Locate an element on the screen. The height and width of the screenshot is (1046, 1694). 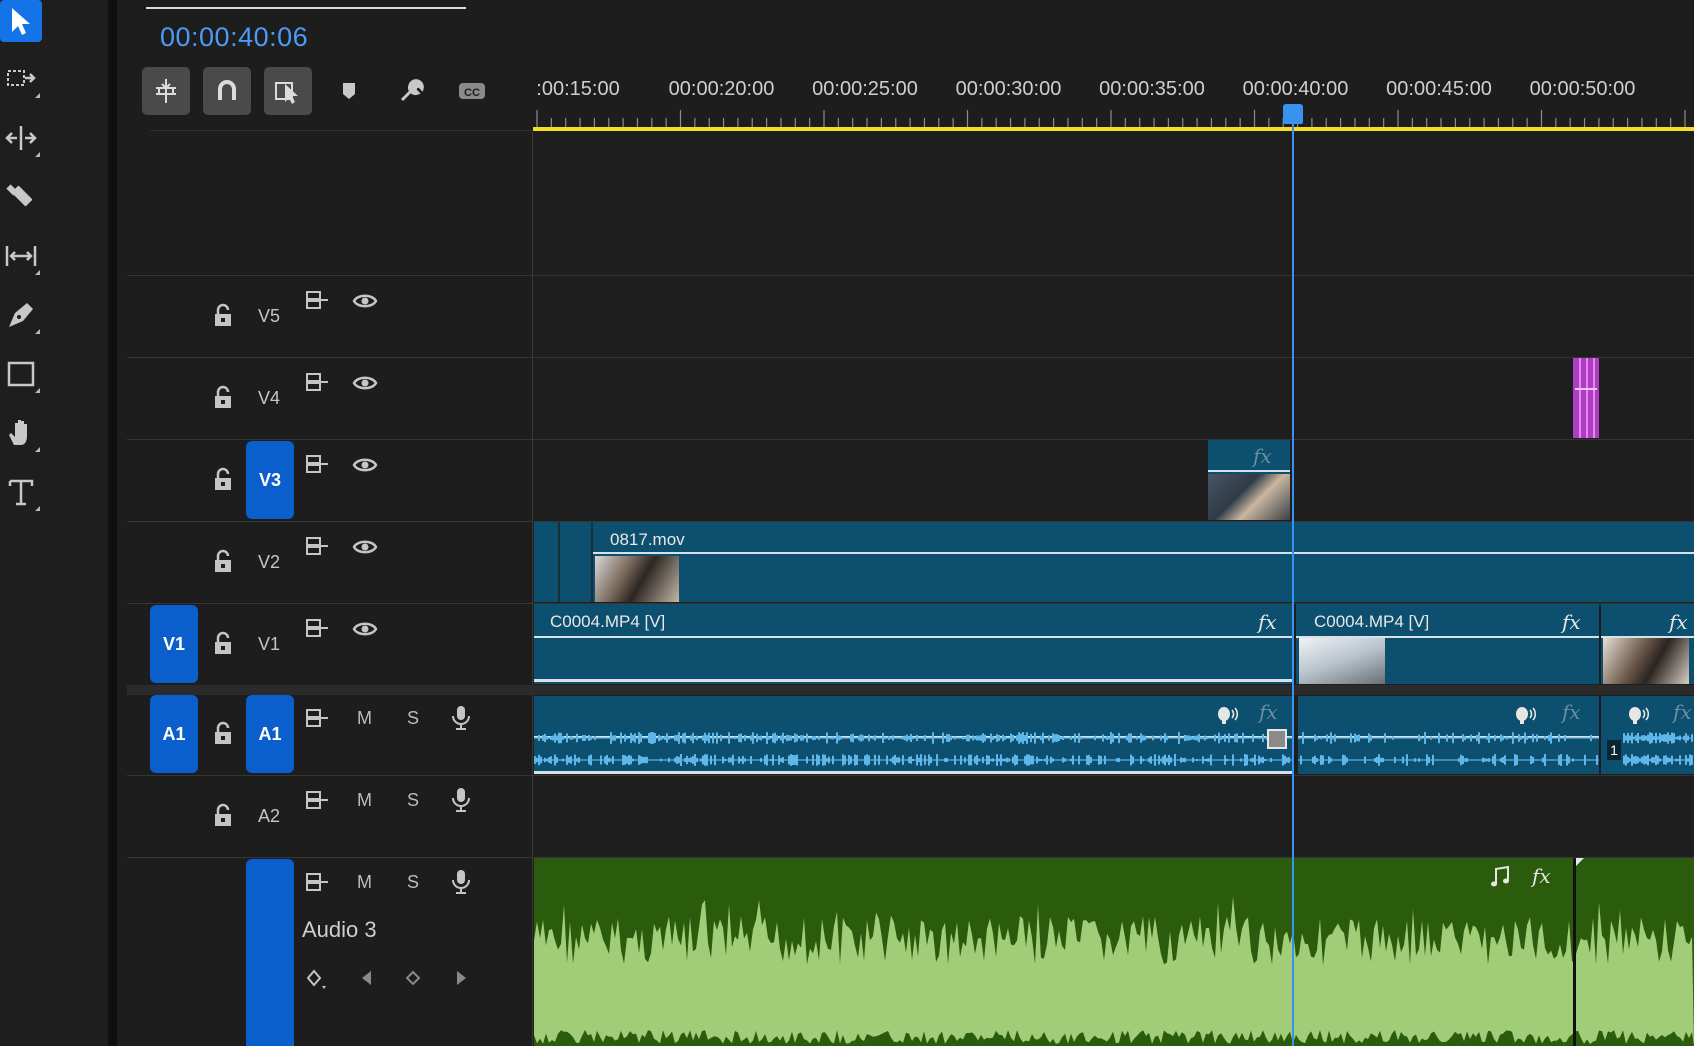
audio-clip-a1-c: fx 1 is located at coordinates (1647, 735).